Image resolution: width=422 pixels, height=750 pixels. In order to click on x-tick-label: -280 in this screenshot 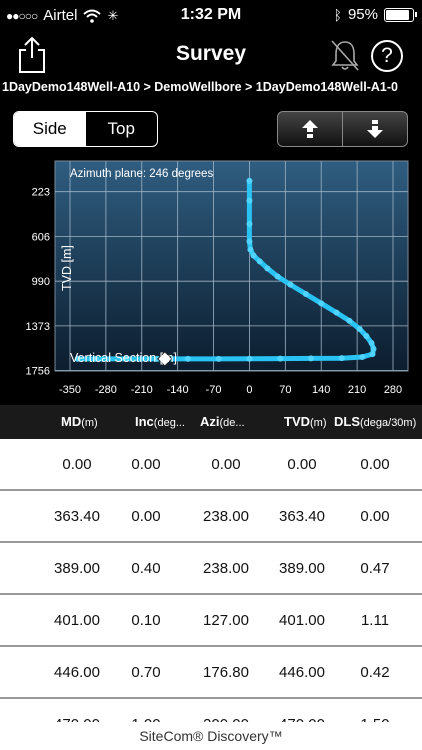, I will do `click(106, 390)`.